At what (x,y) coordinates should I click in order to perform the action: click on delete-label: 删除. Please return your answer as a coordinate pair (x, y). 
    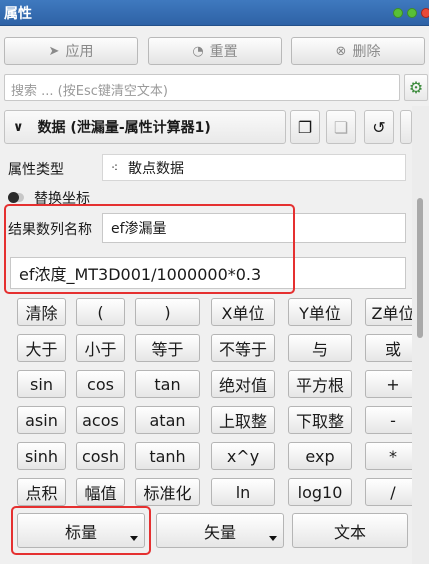
    Looking at the image, I should click on (366, 52).